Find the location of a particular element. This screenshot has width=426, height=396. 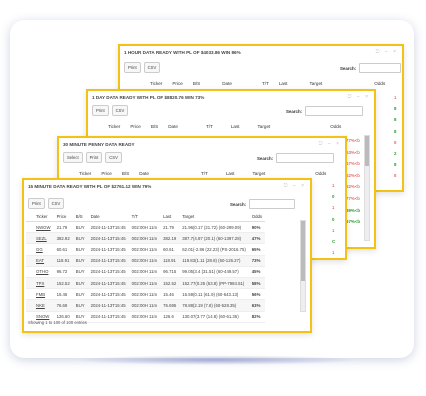

odds-value: 1 is located at coordinates (333, 208).